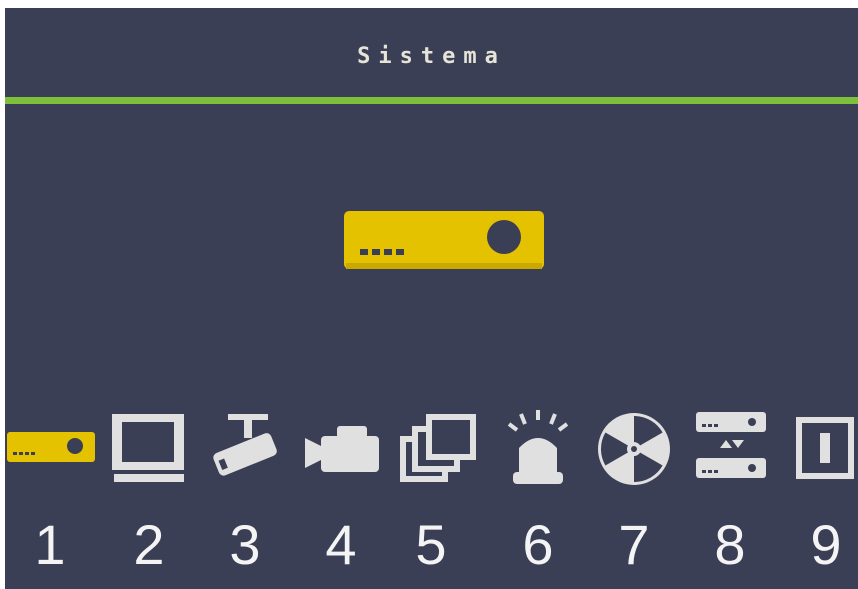  I want to click on menu-number-2: 2, so click(149, 544).